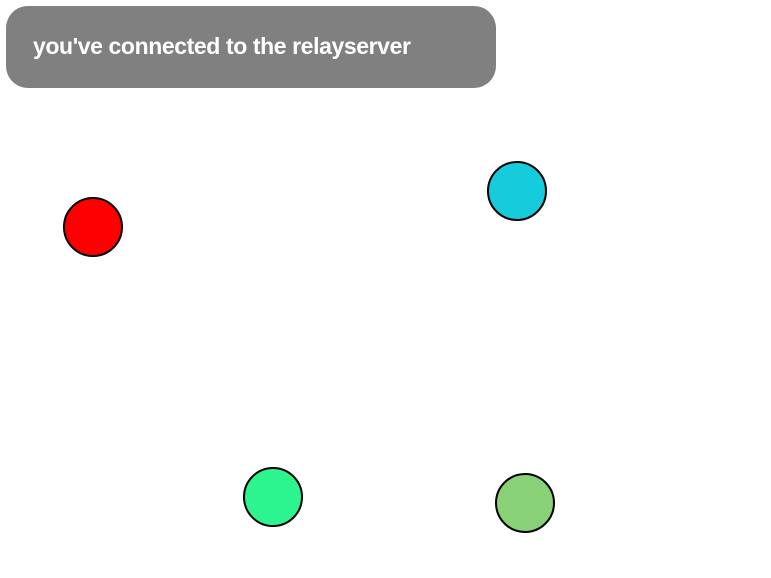  I want to click on player-dot-cyan, so click(517, 191).